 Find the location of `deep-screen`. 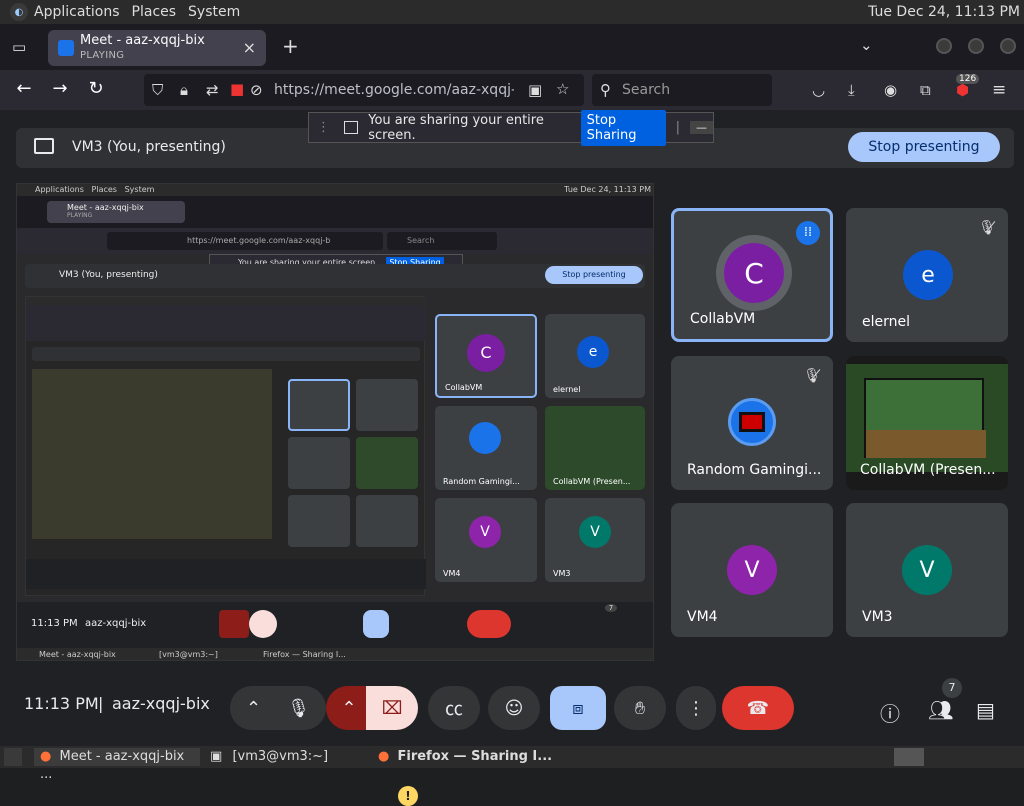

deep-screen is located at coordinates (152, 454).